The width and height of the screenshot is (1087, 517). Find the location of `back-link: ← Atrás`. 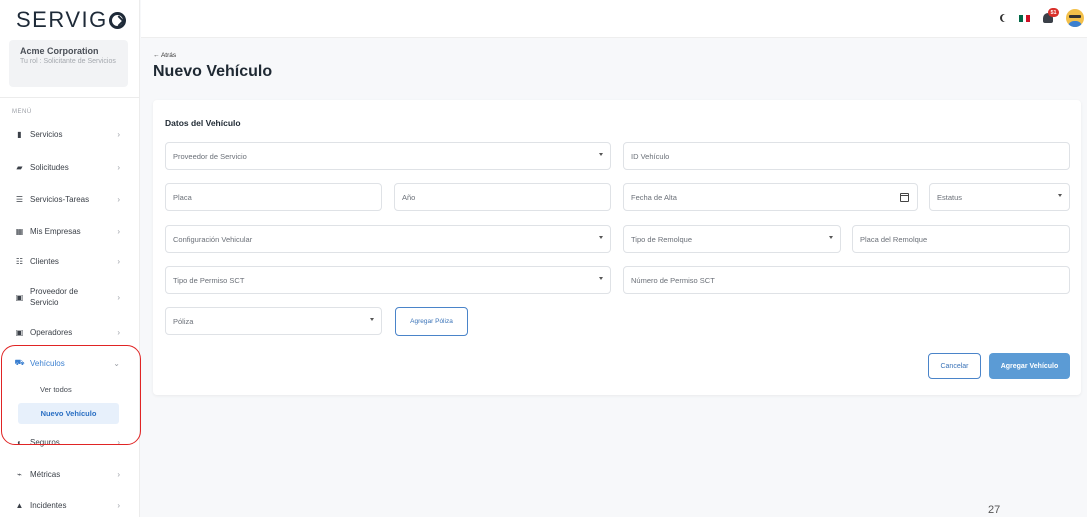

back-link: ← Atrás is located at coordinates (164, 55).